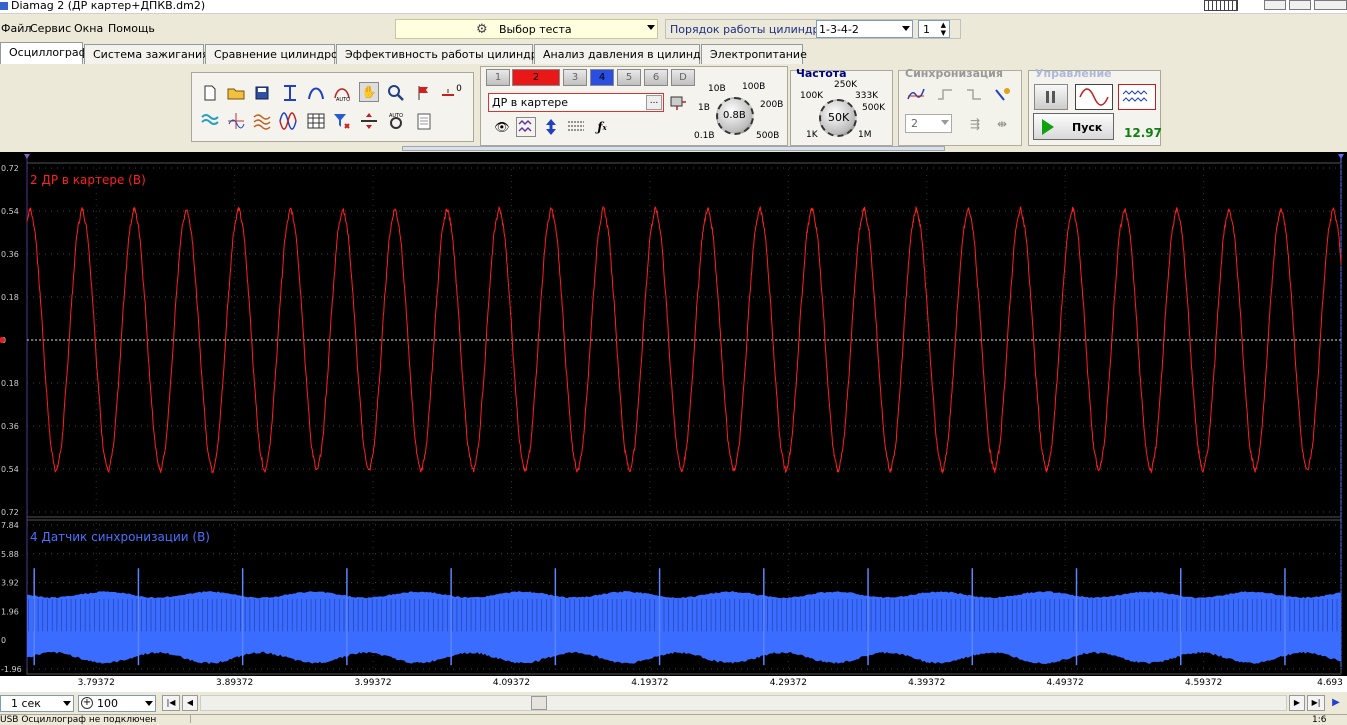 The width and height of the screenshot is (1347, 725). Describe the element at coordinates (88, 28) in the screenshot. I see `menu-windows: Окна` at that location.